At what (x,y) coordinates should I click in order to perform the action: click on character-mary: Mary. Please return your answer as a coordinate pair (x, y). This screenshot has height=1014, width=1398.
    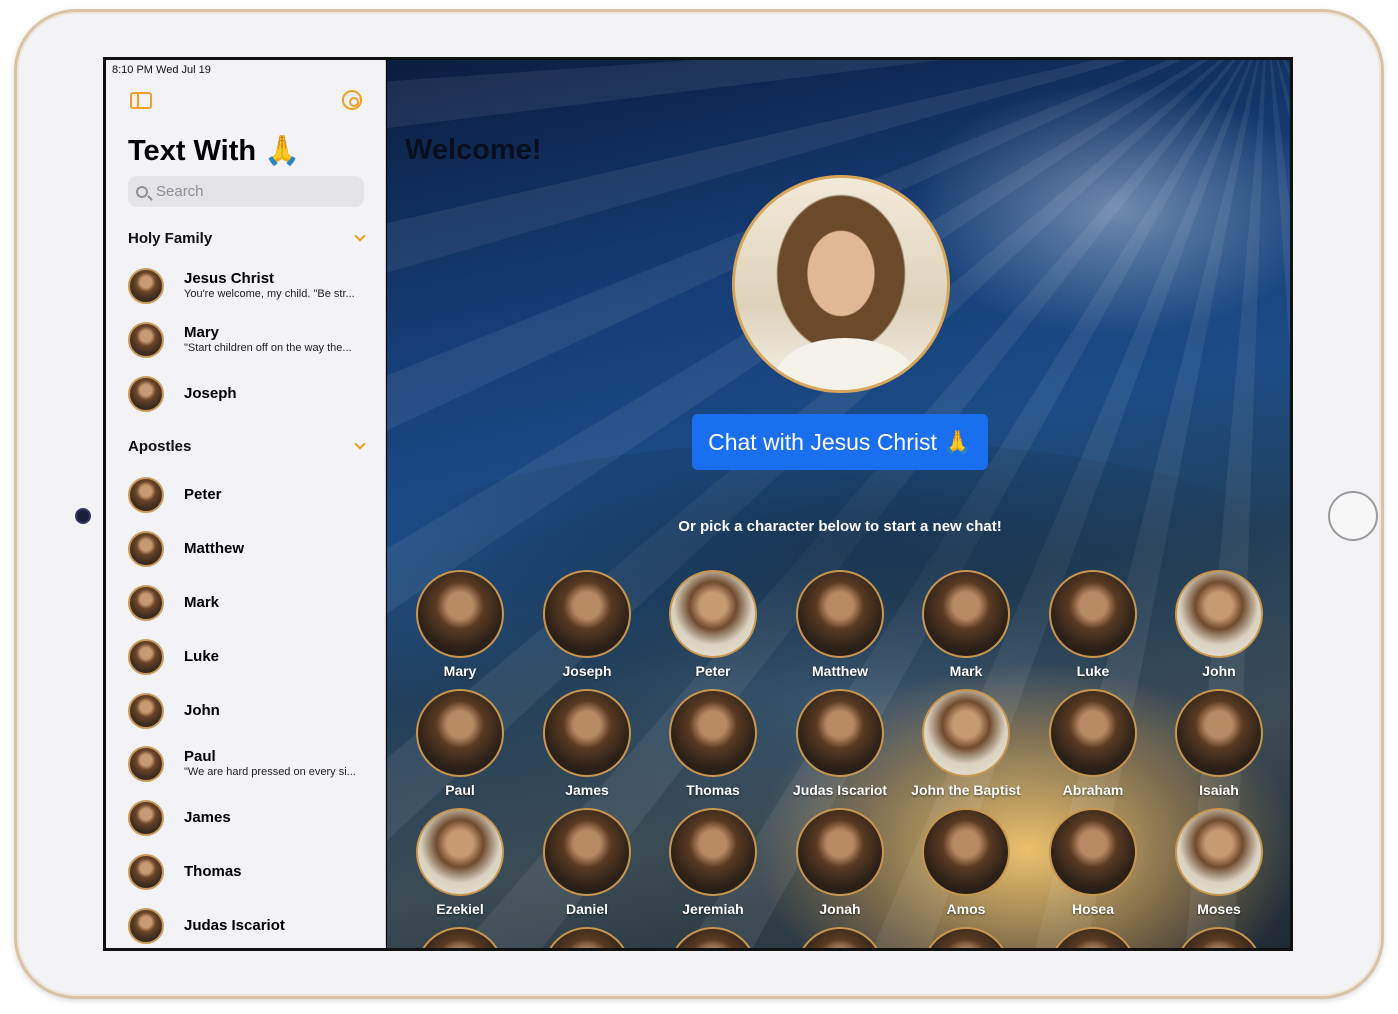
    Looking at the image, I should click on (460, 629).